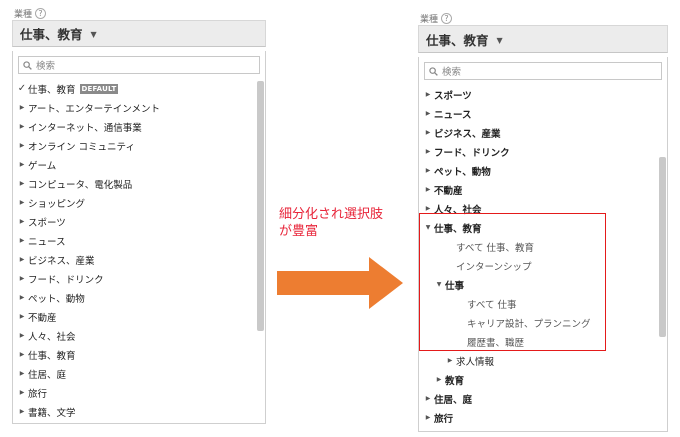 The height and width of the screenshot is (437, 680). What do you see at coordinates (133, 145) in the screenshot?
I see `list-item: ▶ オンライン コミュニティ` at bounding box center [133, 145].